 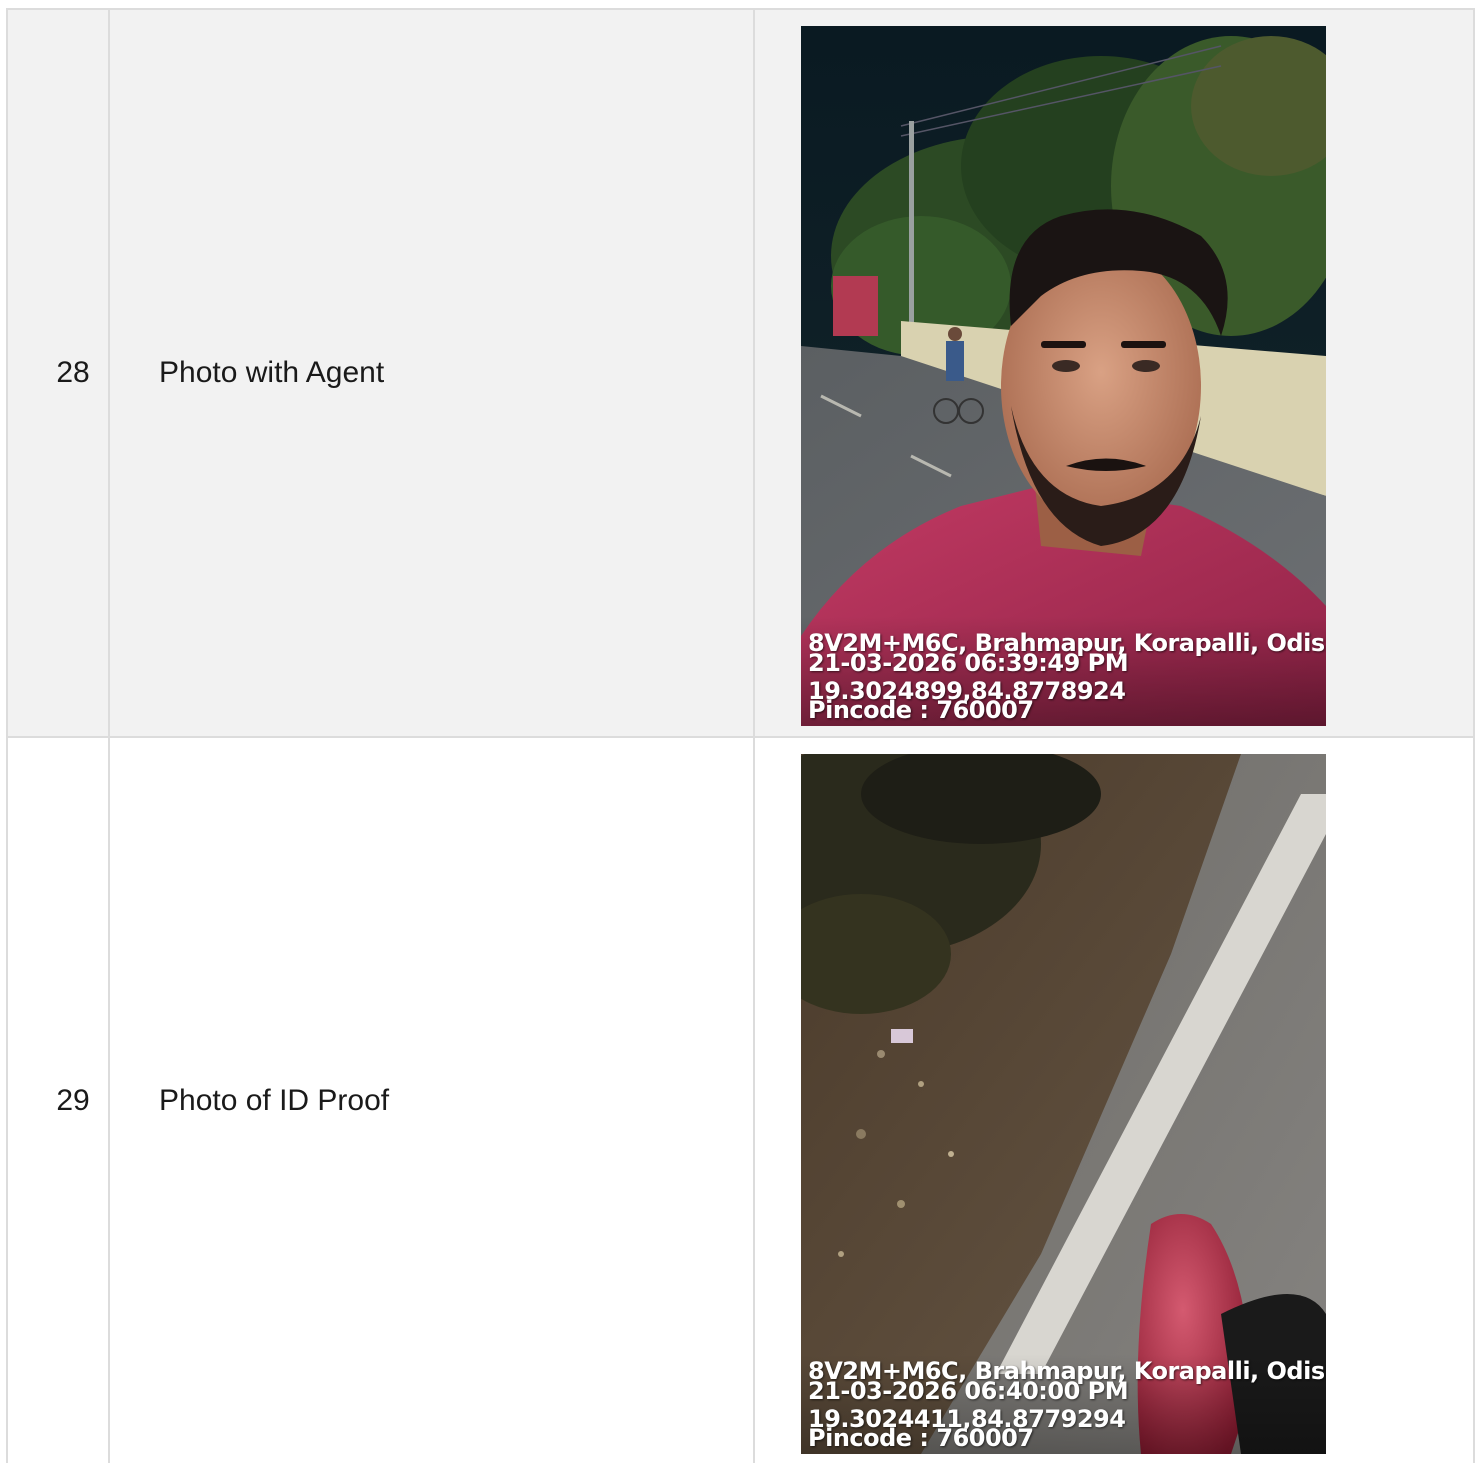 I want to click on row-number: 28, so click(x=59, y=373).